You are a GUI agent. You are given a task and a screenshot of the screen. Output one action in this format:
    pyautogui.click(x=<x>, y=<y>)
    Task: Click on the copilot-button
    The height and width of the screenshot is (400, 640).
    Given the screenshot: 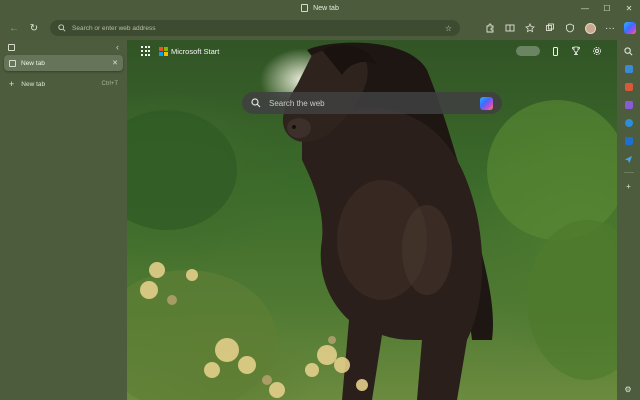 What is the action you would take?
    pyautogui.click(x=630, y=28)
    